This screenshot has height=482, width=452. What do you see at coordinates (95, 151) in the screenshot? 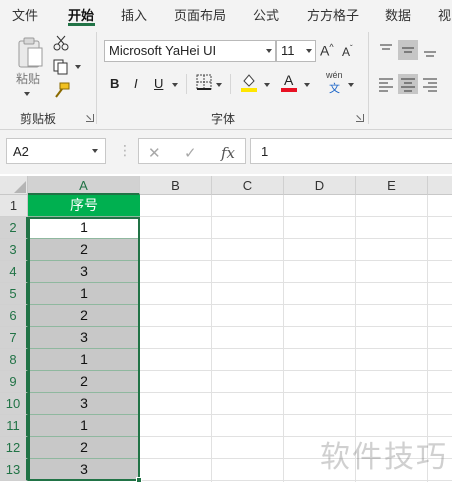
I see `name-box-dropdown-arrow` at bounding box center [95, 151].